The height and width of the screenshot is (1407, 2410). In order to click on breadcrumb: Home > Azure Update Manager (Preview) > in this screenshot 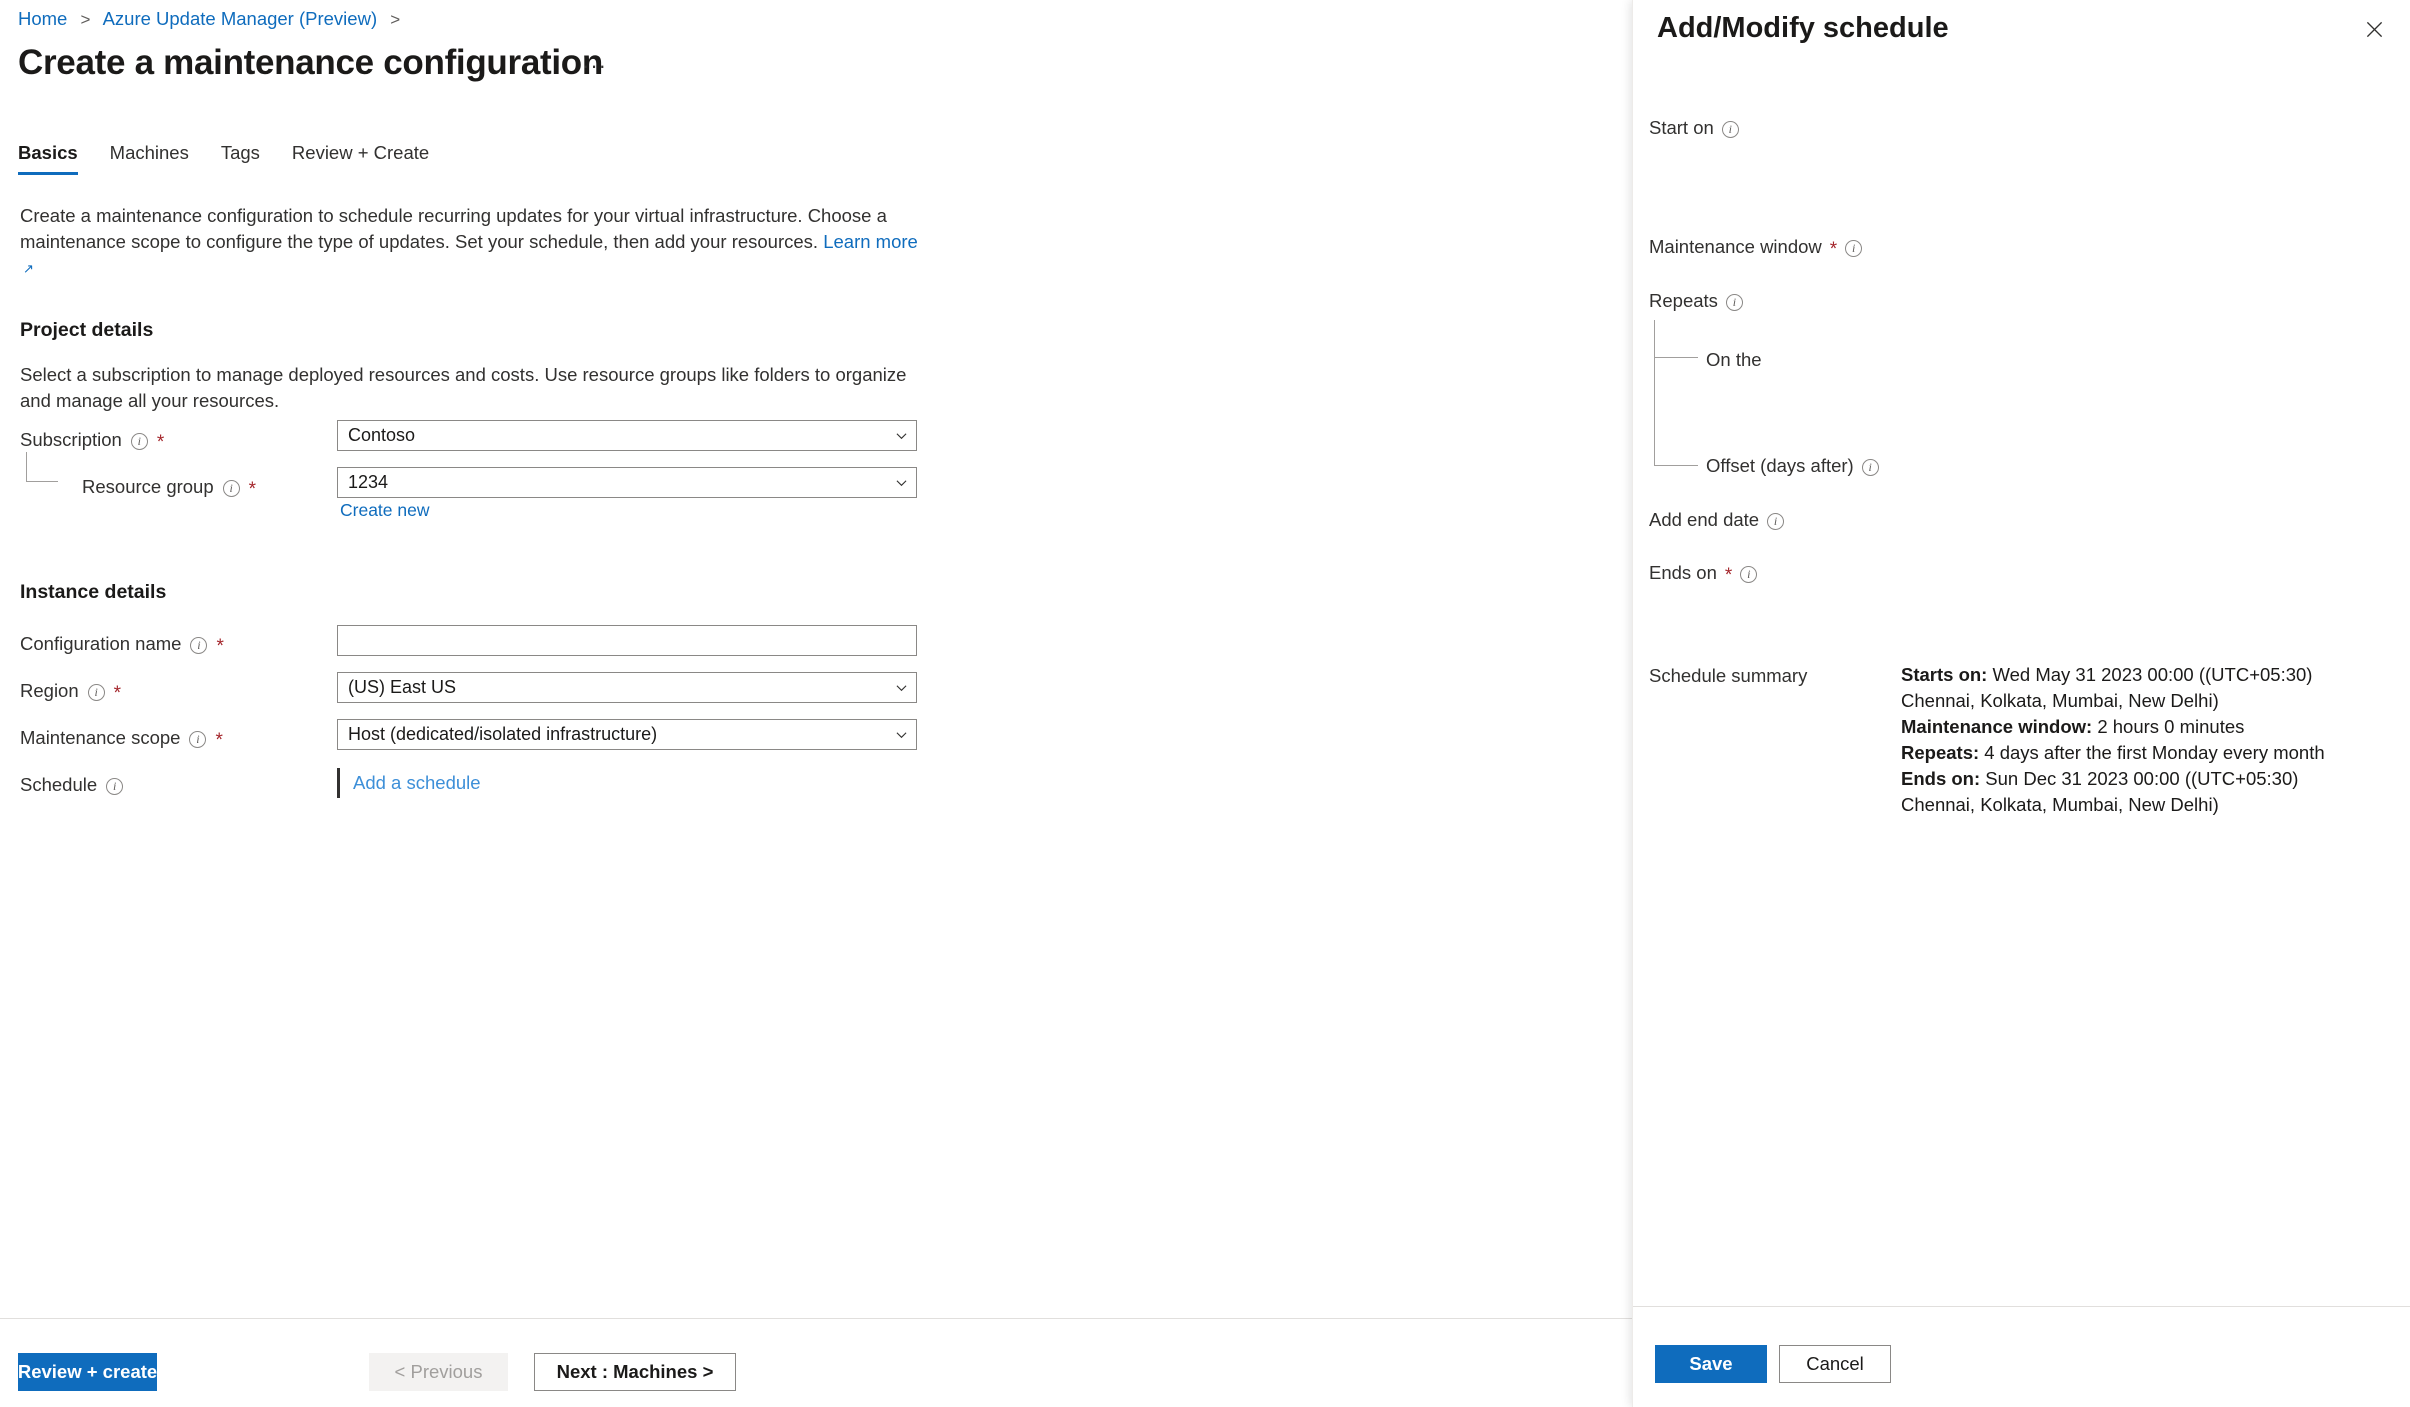, I will do `click(213, 19)`.